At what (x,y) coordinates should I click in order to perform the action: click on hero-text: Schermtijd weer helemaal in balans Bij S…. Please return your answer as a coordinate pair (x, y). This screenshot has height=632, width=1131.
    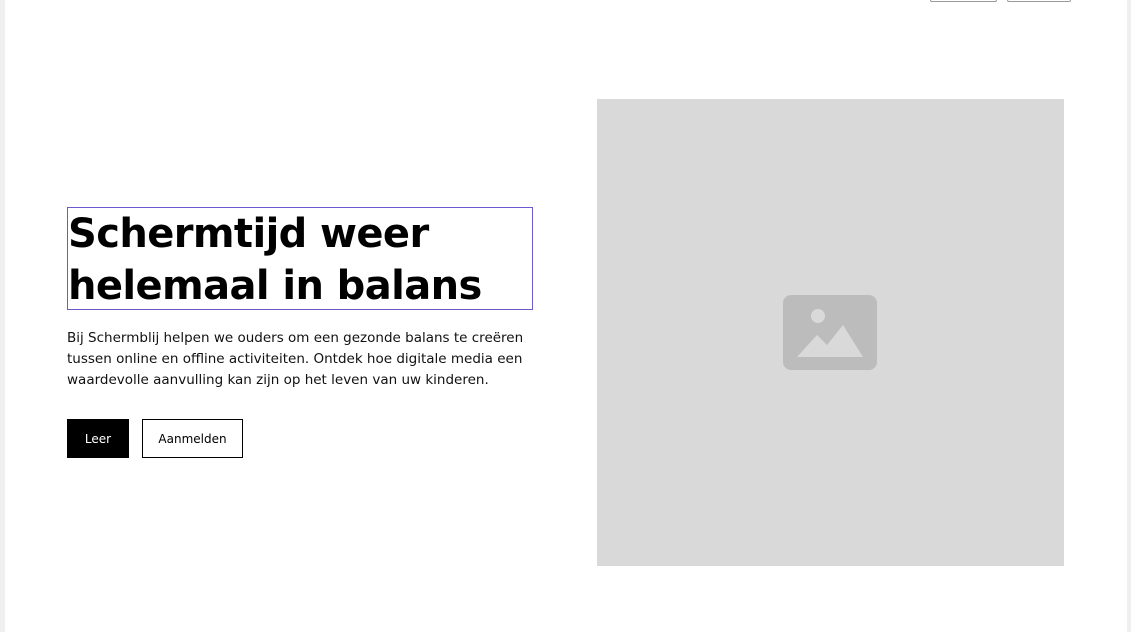
    Looking at the image, I should click on (301, 299).